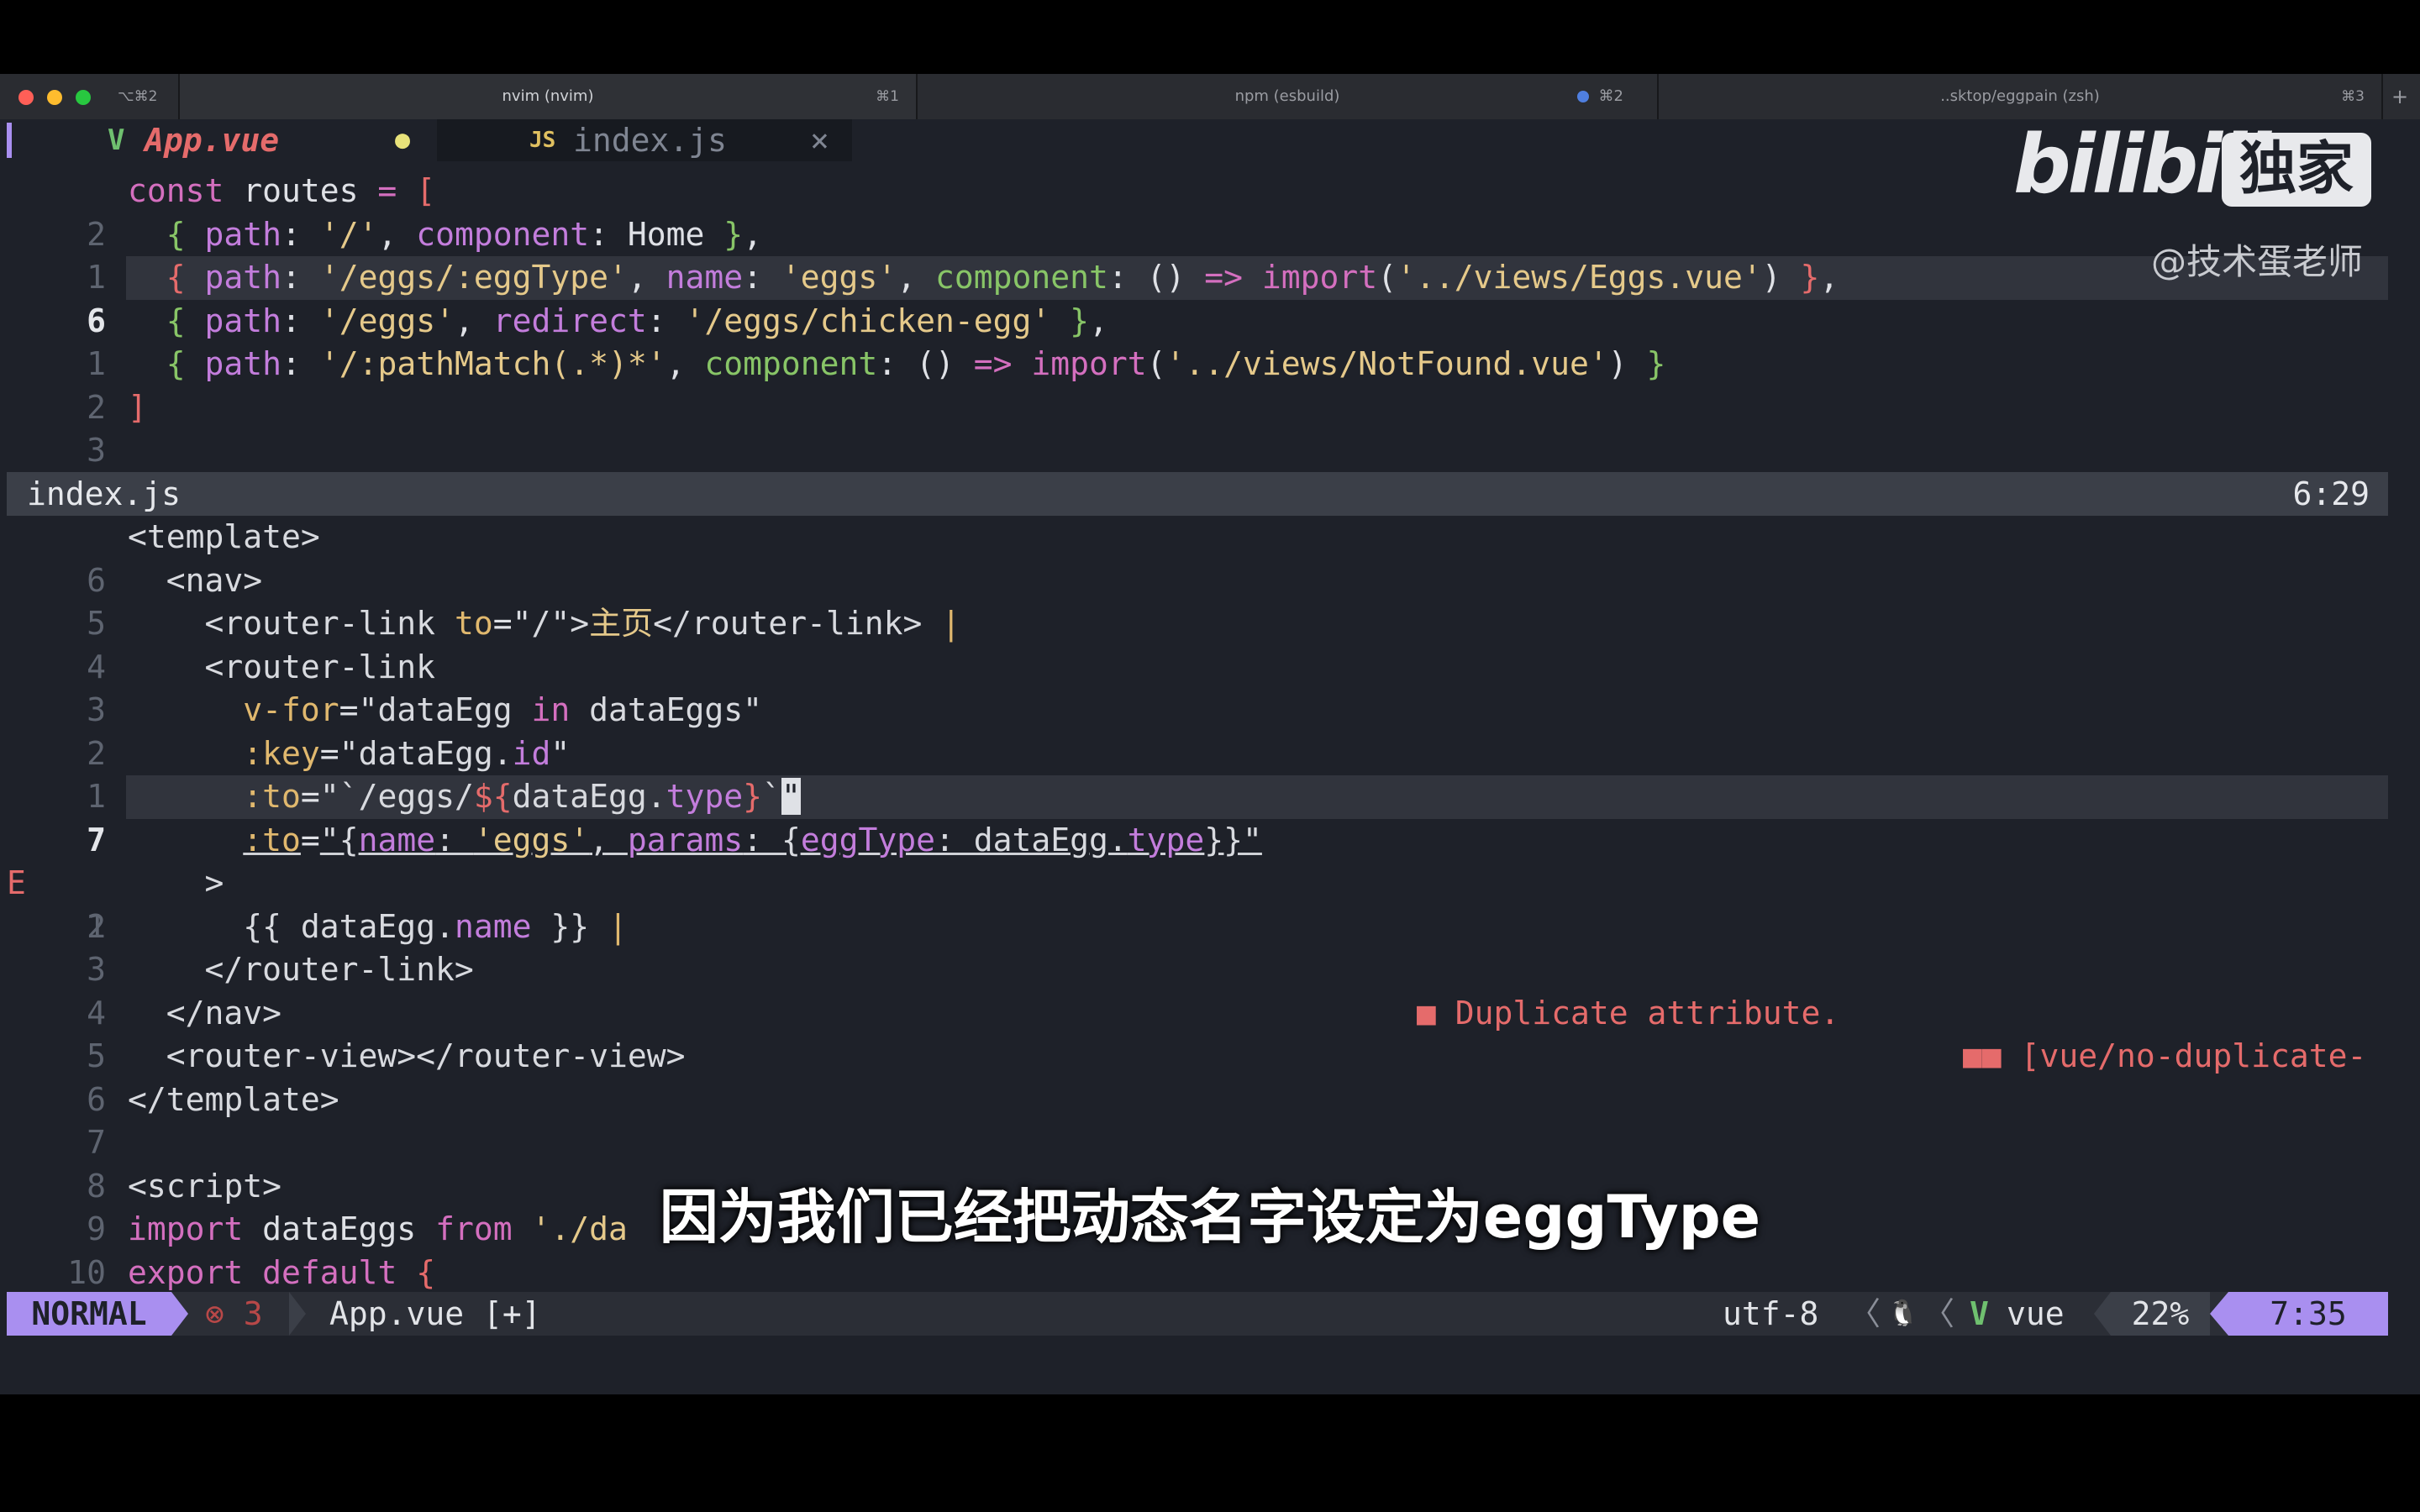 This screenshot has width=2420, height=1512. Describe the element at coordinates (1903, 1313) in the screenshot. I see `linux-icon: 🐧` at that location.